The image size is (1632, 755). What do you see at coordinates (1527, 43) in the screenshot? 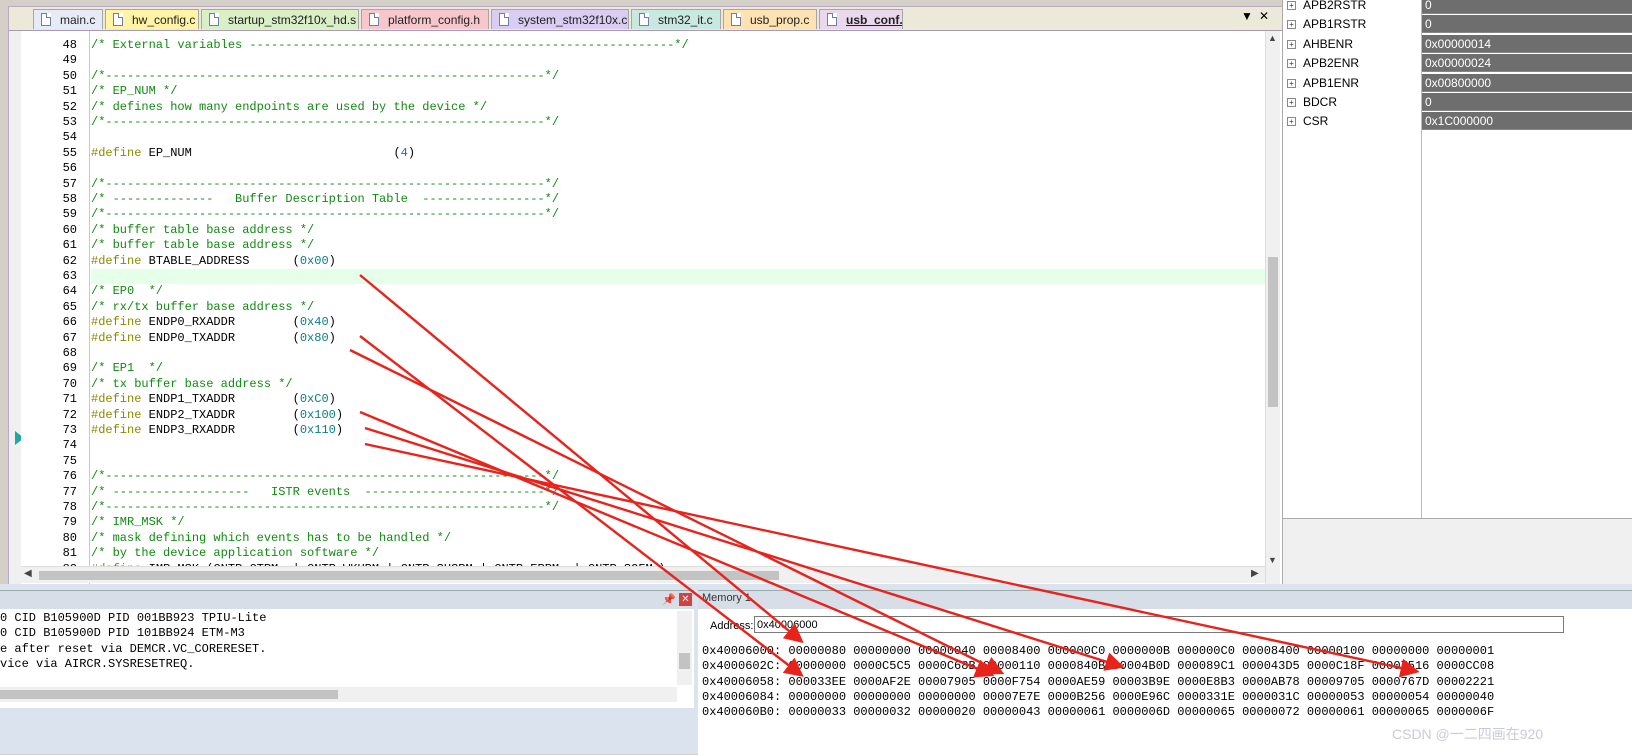
I see `register-value: 0x00000014` at bounding box center [1527, 43].